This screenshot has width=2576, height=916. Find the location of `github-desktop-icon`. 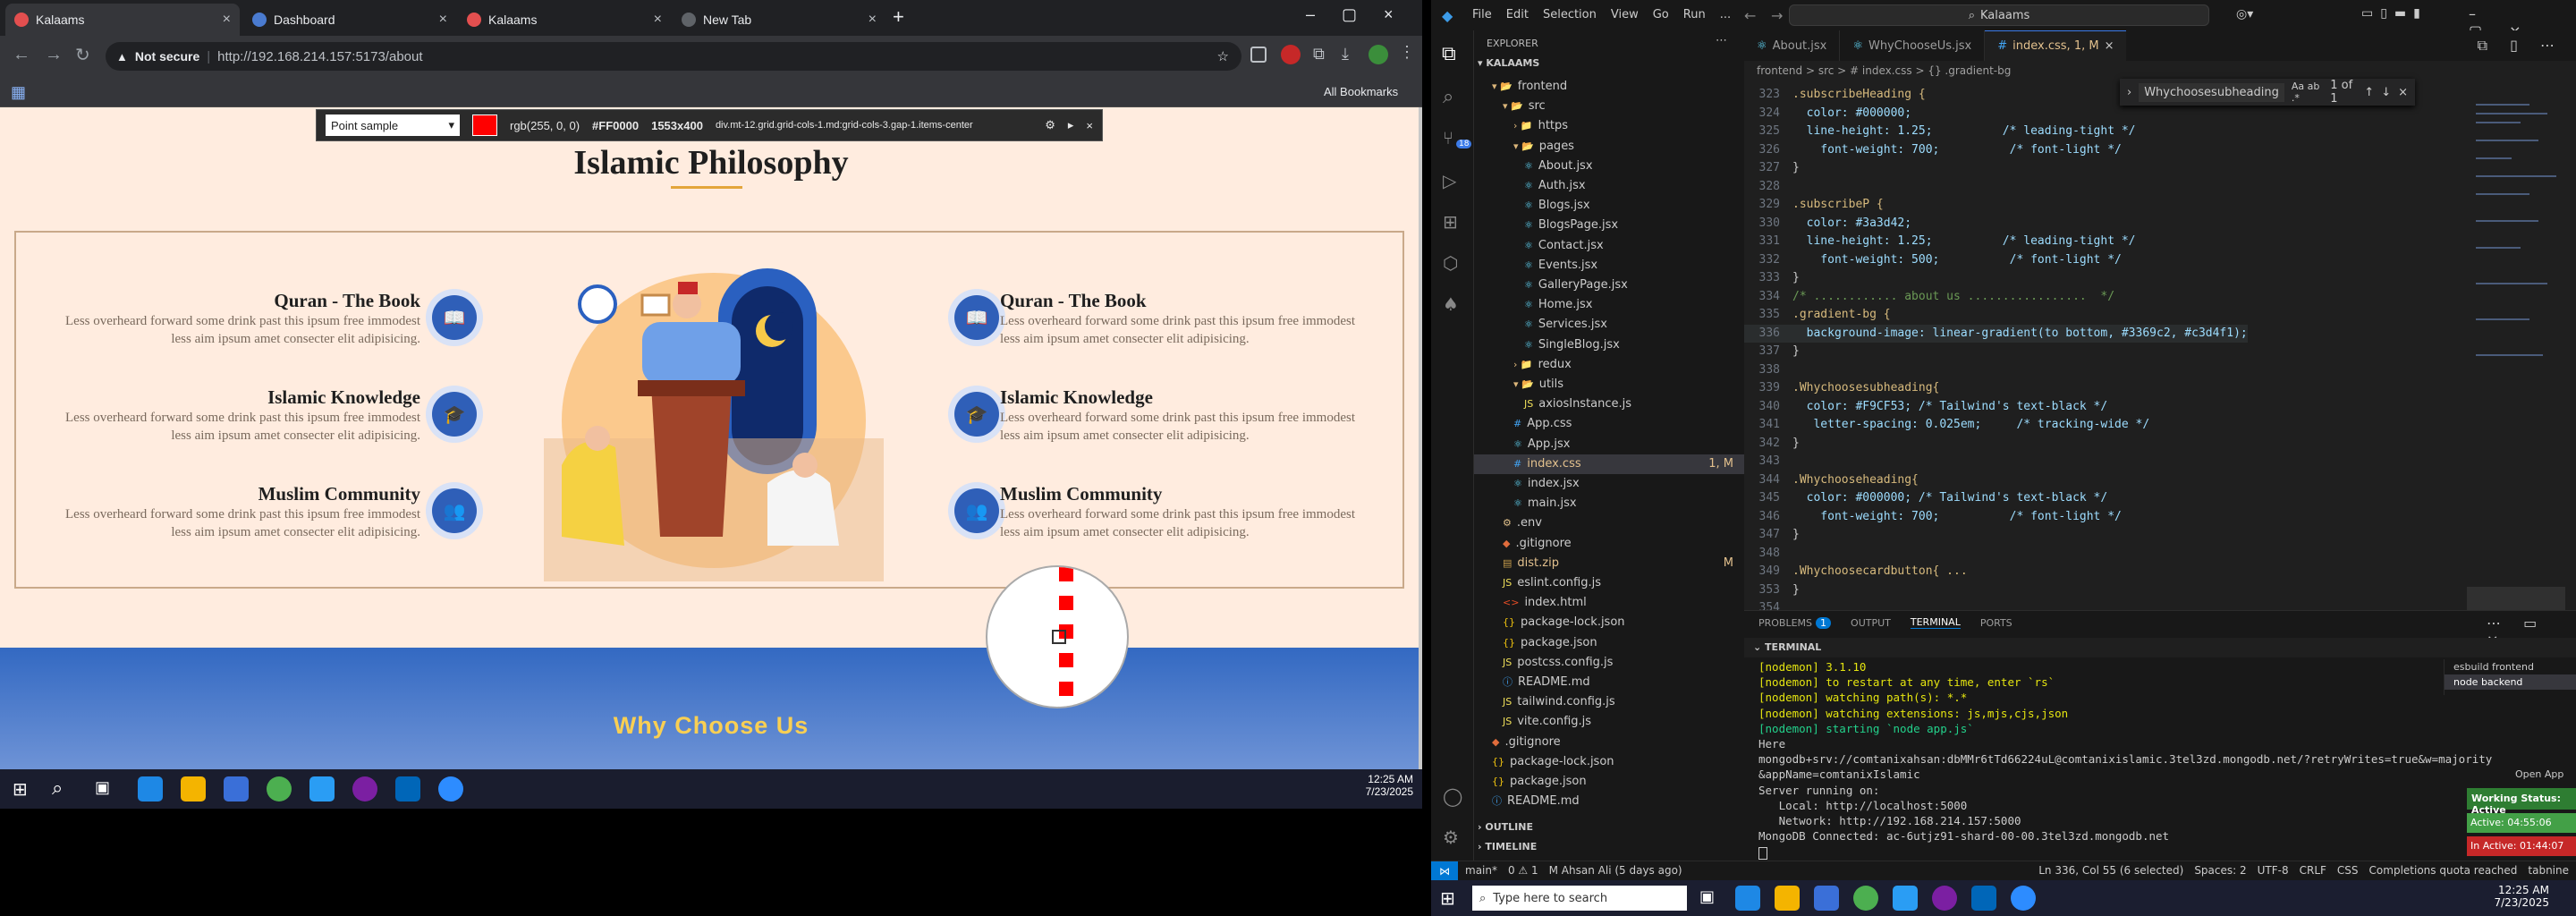

github-desktop-icon is located at coordinates (364, 789).